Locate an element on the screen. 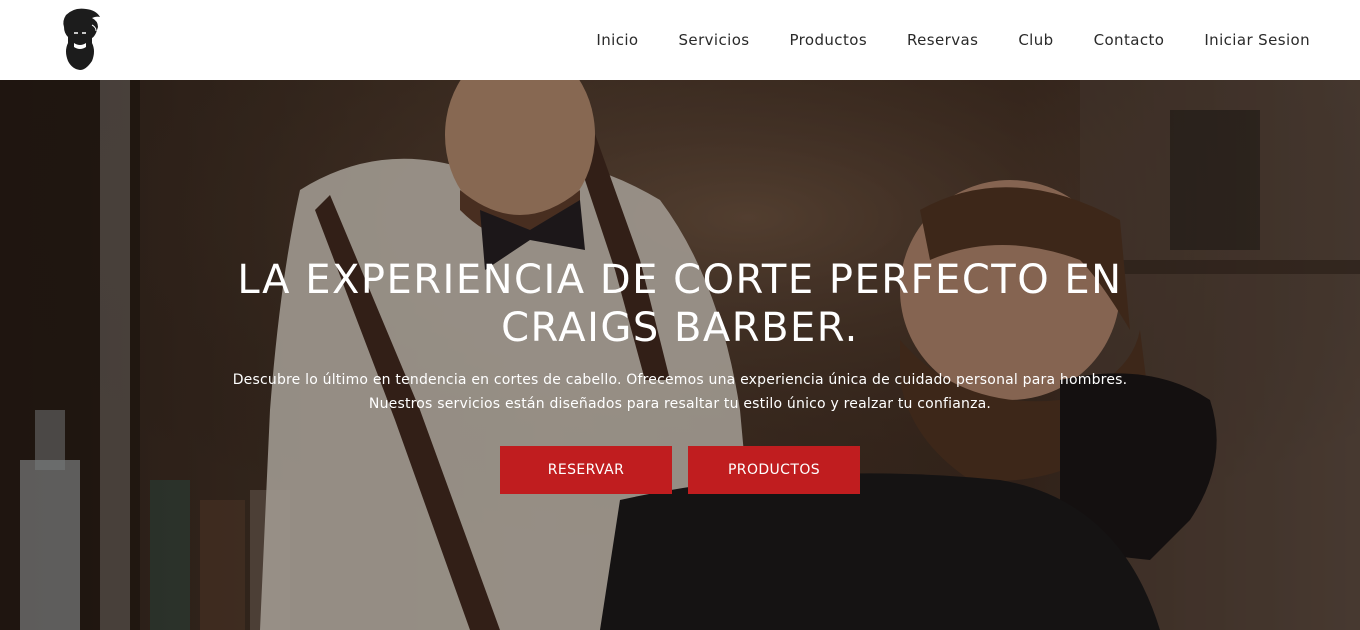  nav-servicios: Servicios is located at coordinates (714, 40).